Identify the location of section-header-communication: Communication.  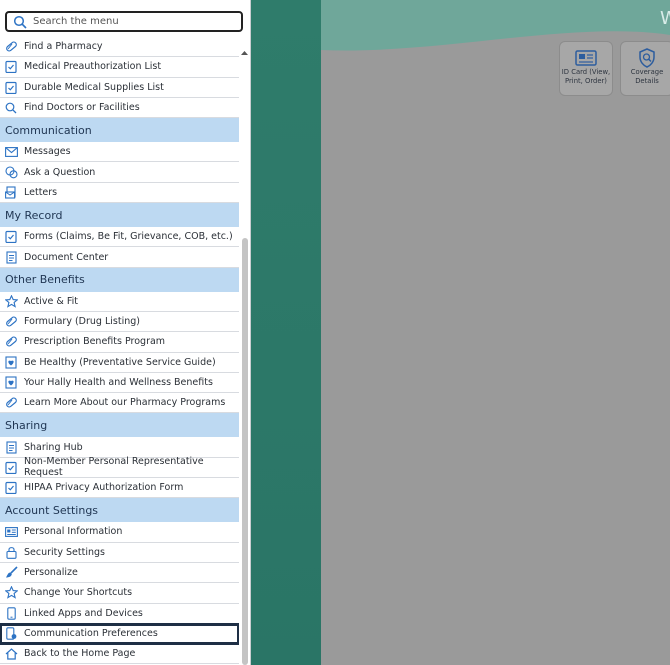
(119, 130).